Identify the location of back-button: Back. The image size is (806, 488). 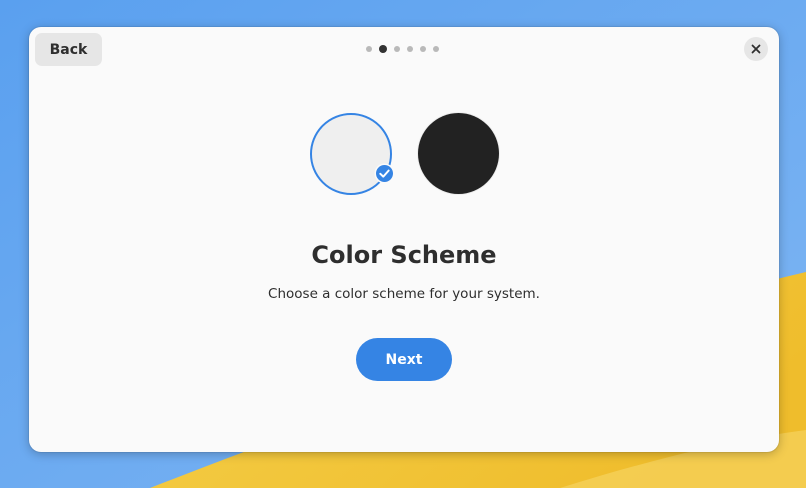
(68, 49).